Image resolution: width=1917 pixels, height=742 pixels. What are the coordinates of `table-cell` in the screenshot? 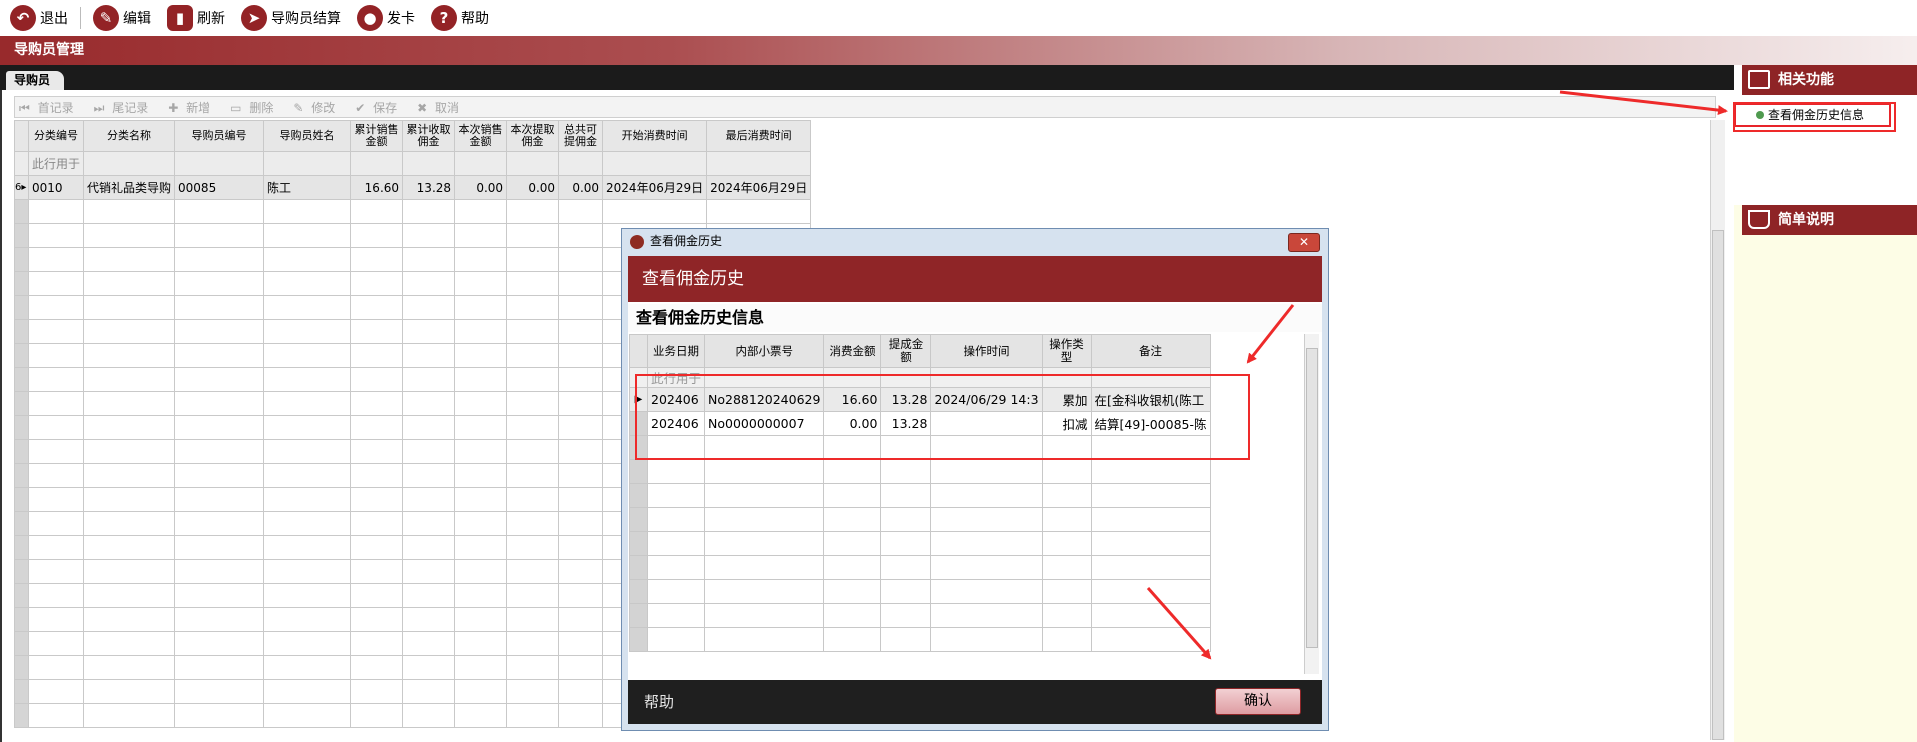 It's located at (986, 423).